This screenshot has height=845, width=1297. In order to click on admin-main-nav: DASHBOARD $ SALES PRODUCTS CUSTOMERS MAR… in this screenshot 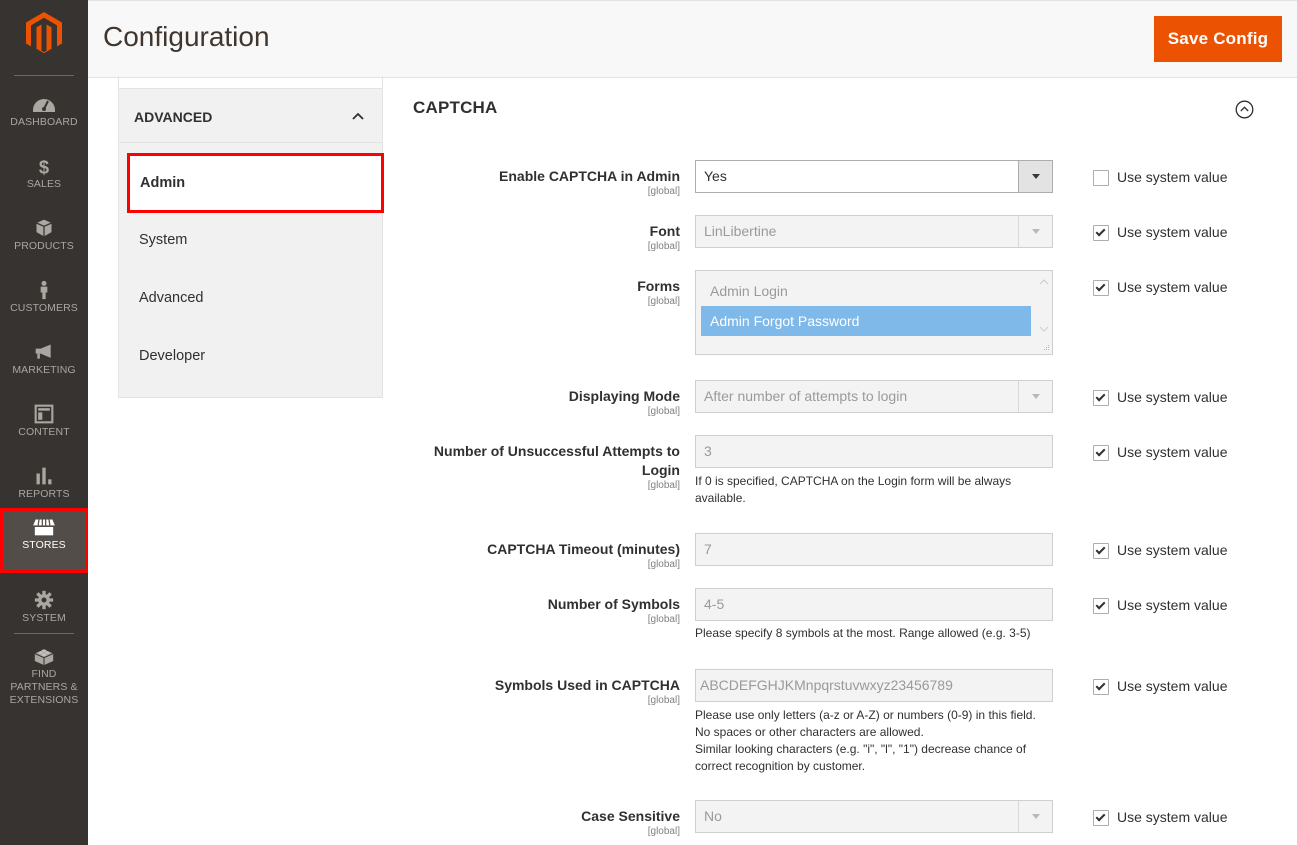, I will do `click(44, 422)`.